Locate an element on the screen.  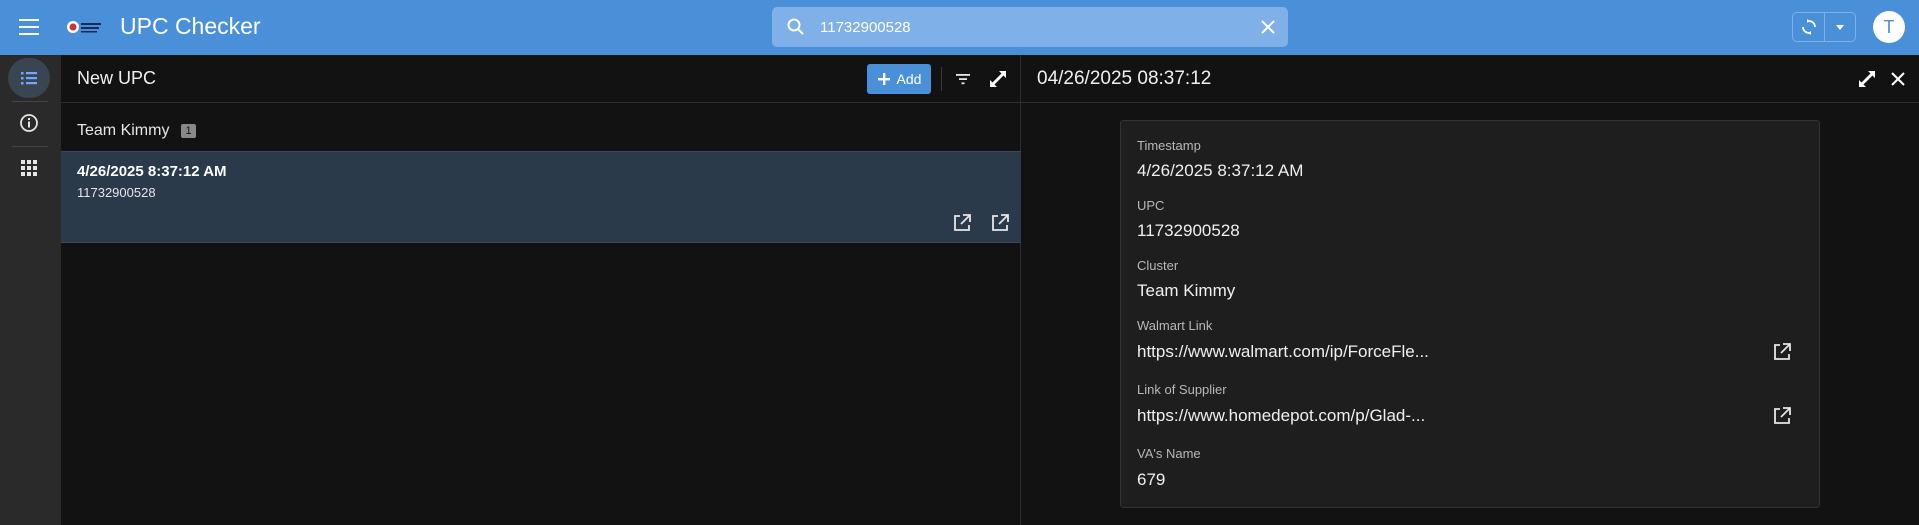
header-divider is located at coordinates (941, 79).